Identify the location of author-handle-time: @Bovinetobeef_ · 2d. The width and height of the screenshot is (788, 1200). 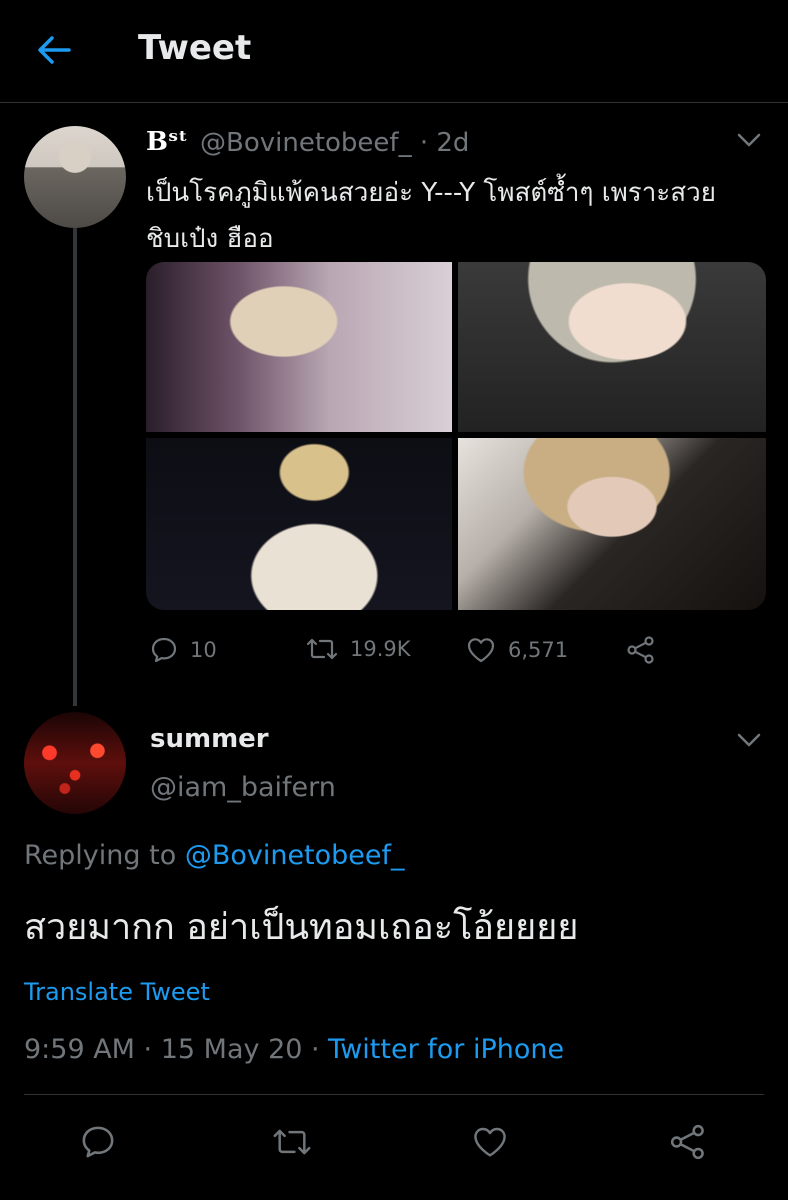
(334, 143).